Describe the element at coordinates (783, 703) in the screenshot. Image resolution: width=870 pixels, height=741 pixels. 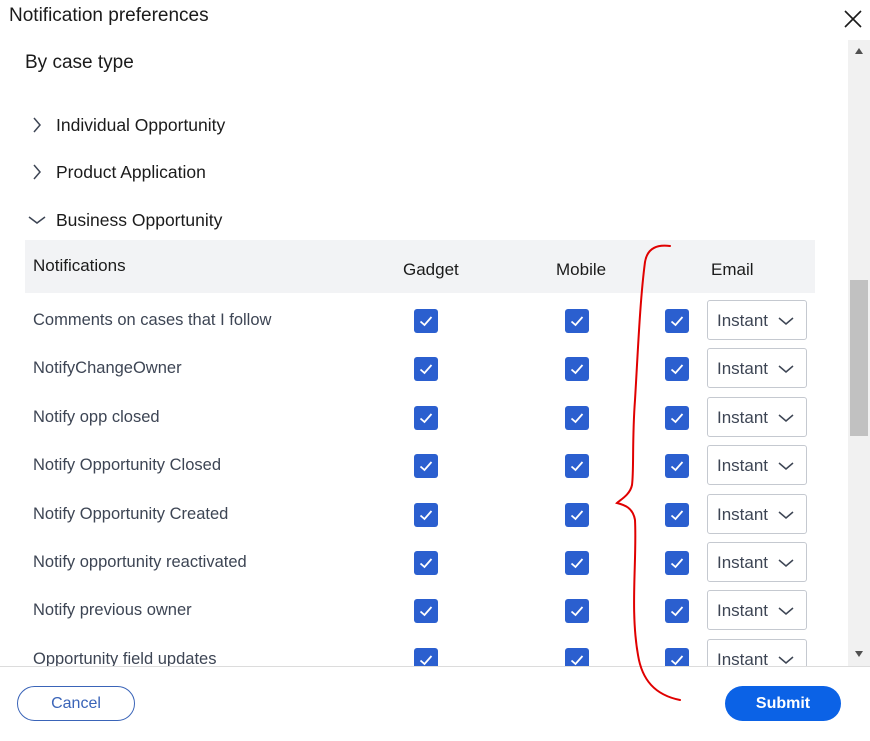
I see `submit-button: Submit` at that location.